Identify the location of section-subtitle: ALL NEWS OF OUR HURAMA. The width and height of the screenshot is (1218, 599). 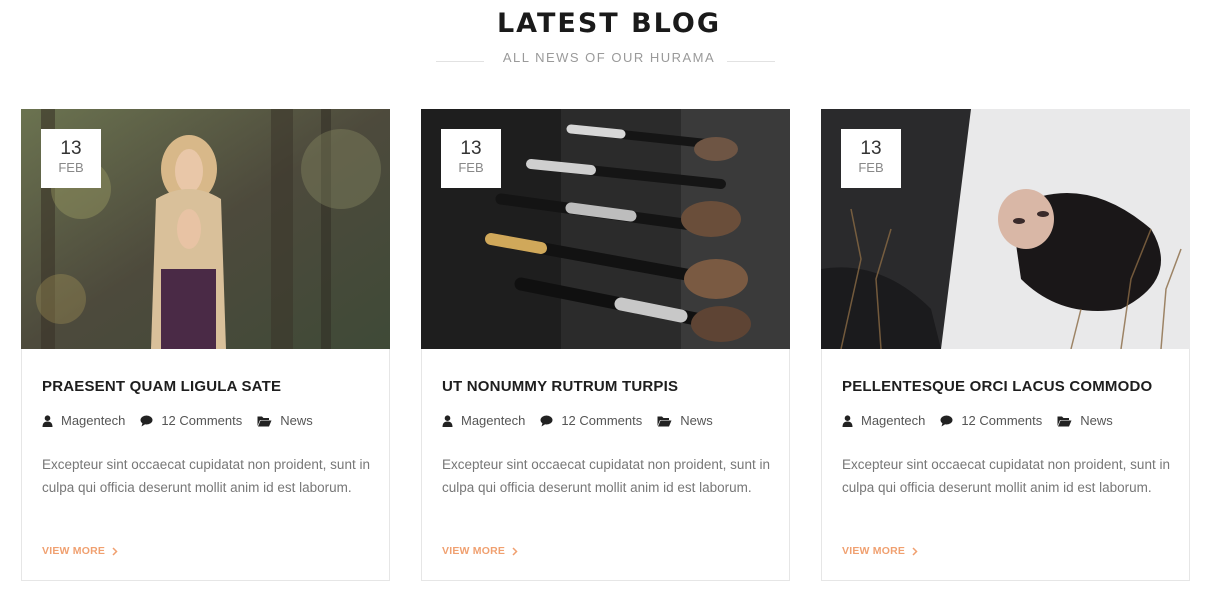
(609, 57).